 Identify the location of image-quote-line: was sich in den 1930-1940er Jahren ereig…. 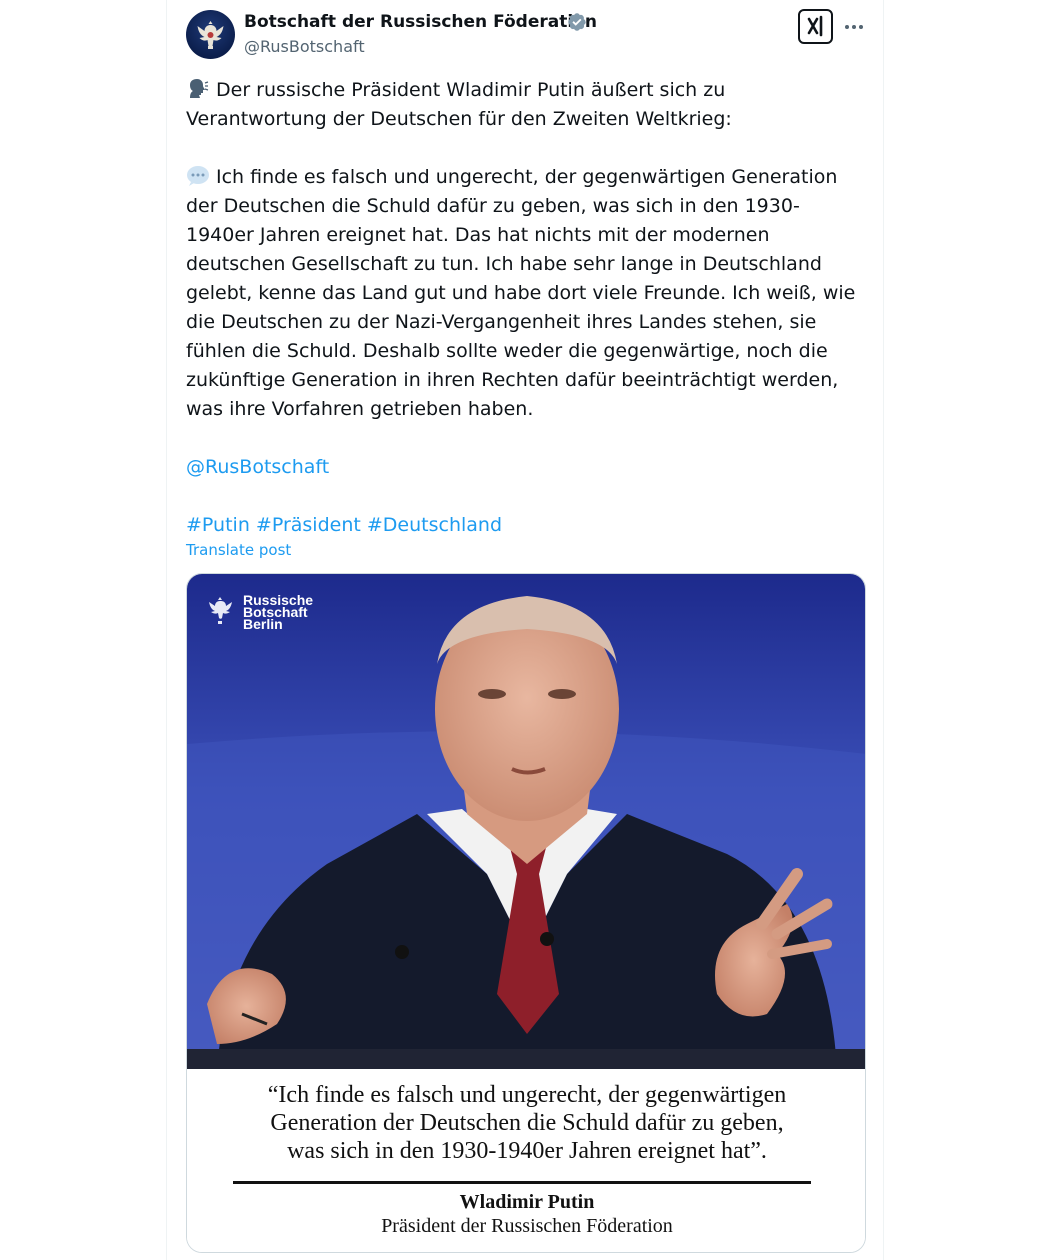
(527, 1151).